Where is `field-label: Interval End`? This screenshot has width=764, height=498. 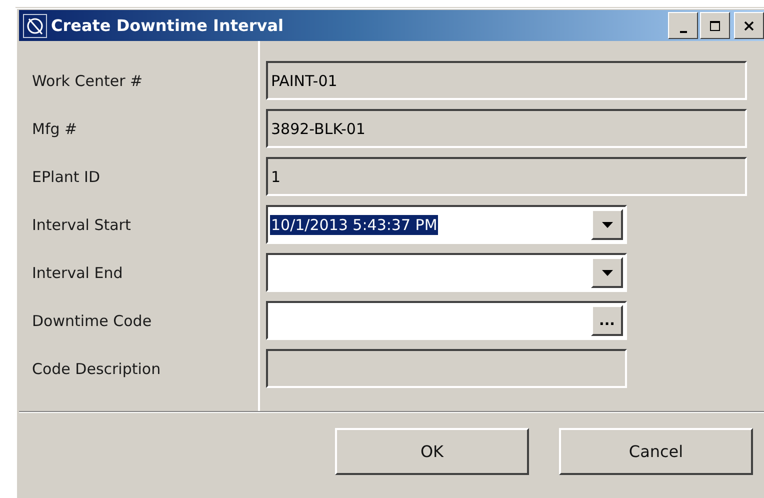 field-label: Interval End is located at coordinates (77, 273).